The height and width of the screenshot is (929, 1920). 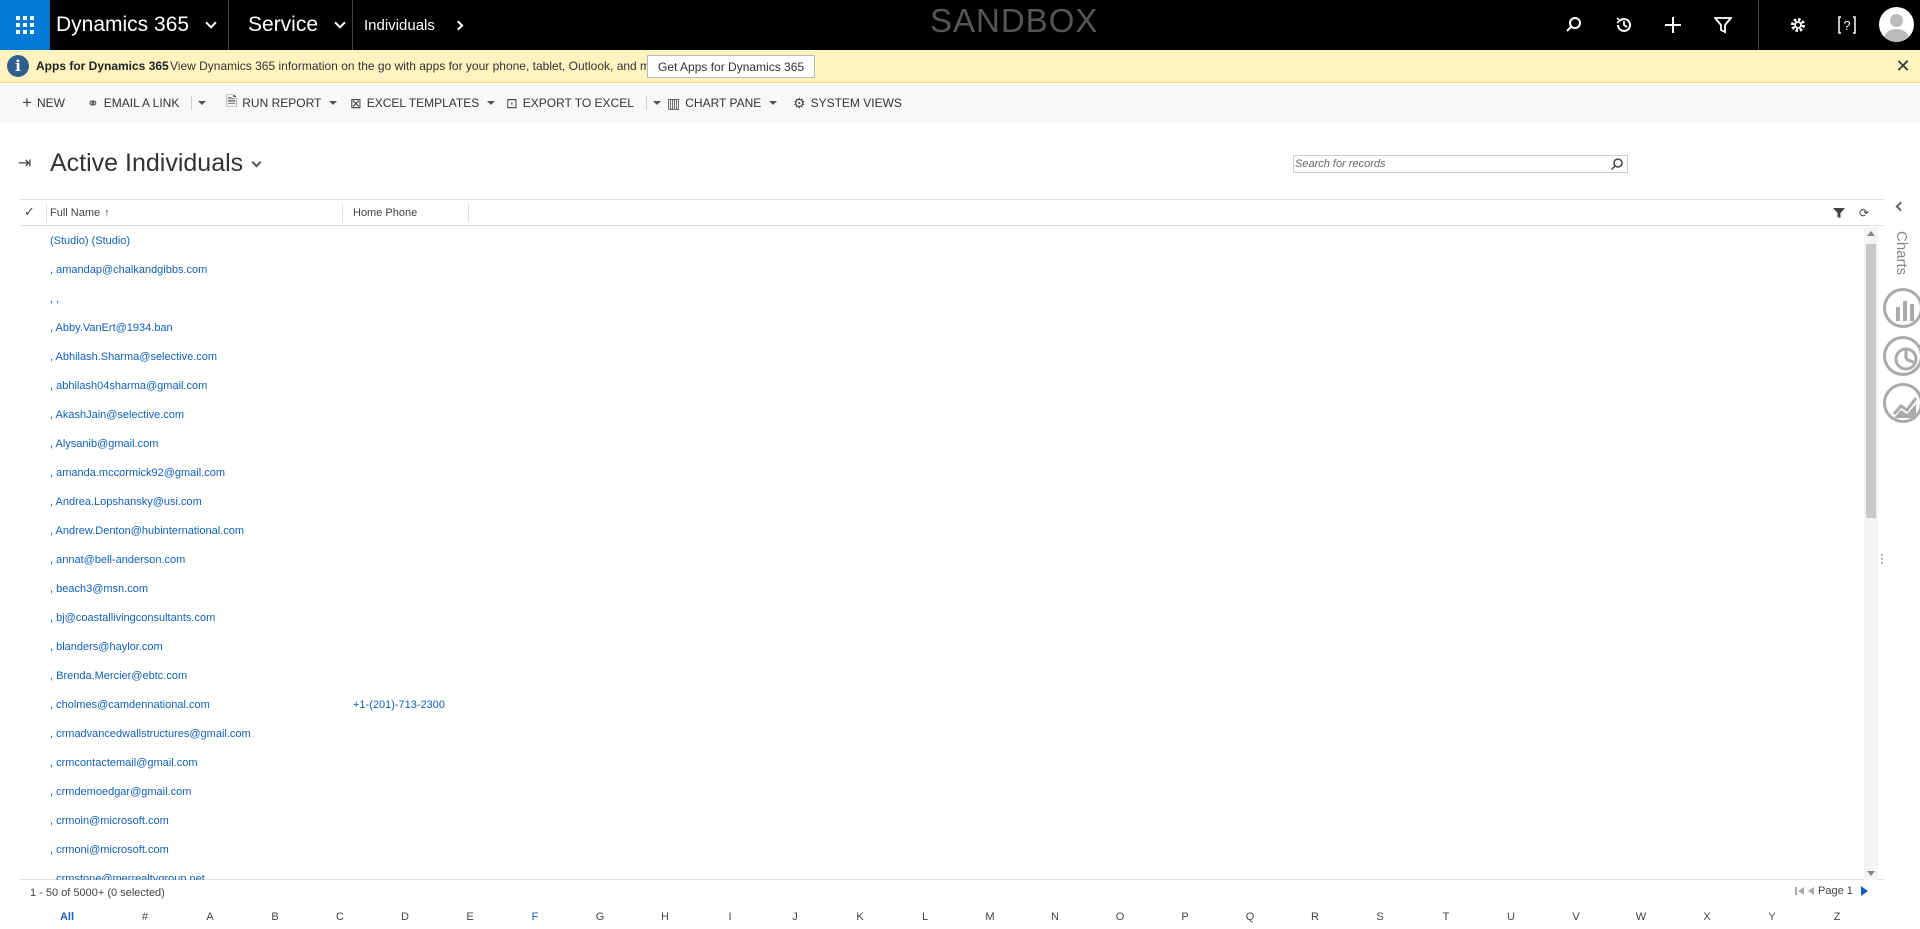 I want to click on full-name-link: , Abhilash.Sharma@selective.com, so click(x=133, y=357).